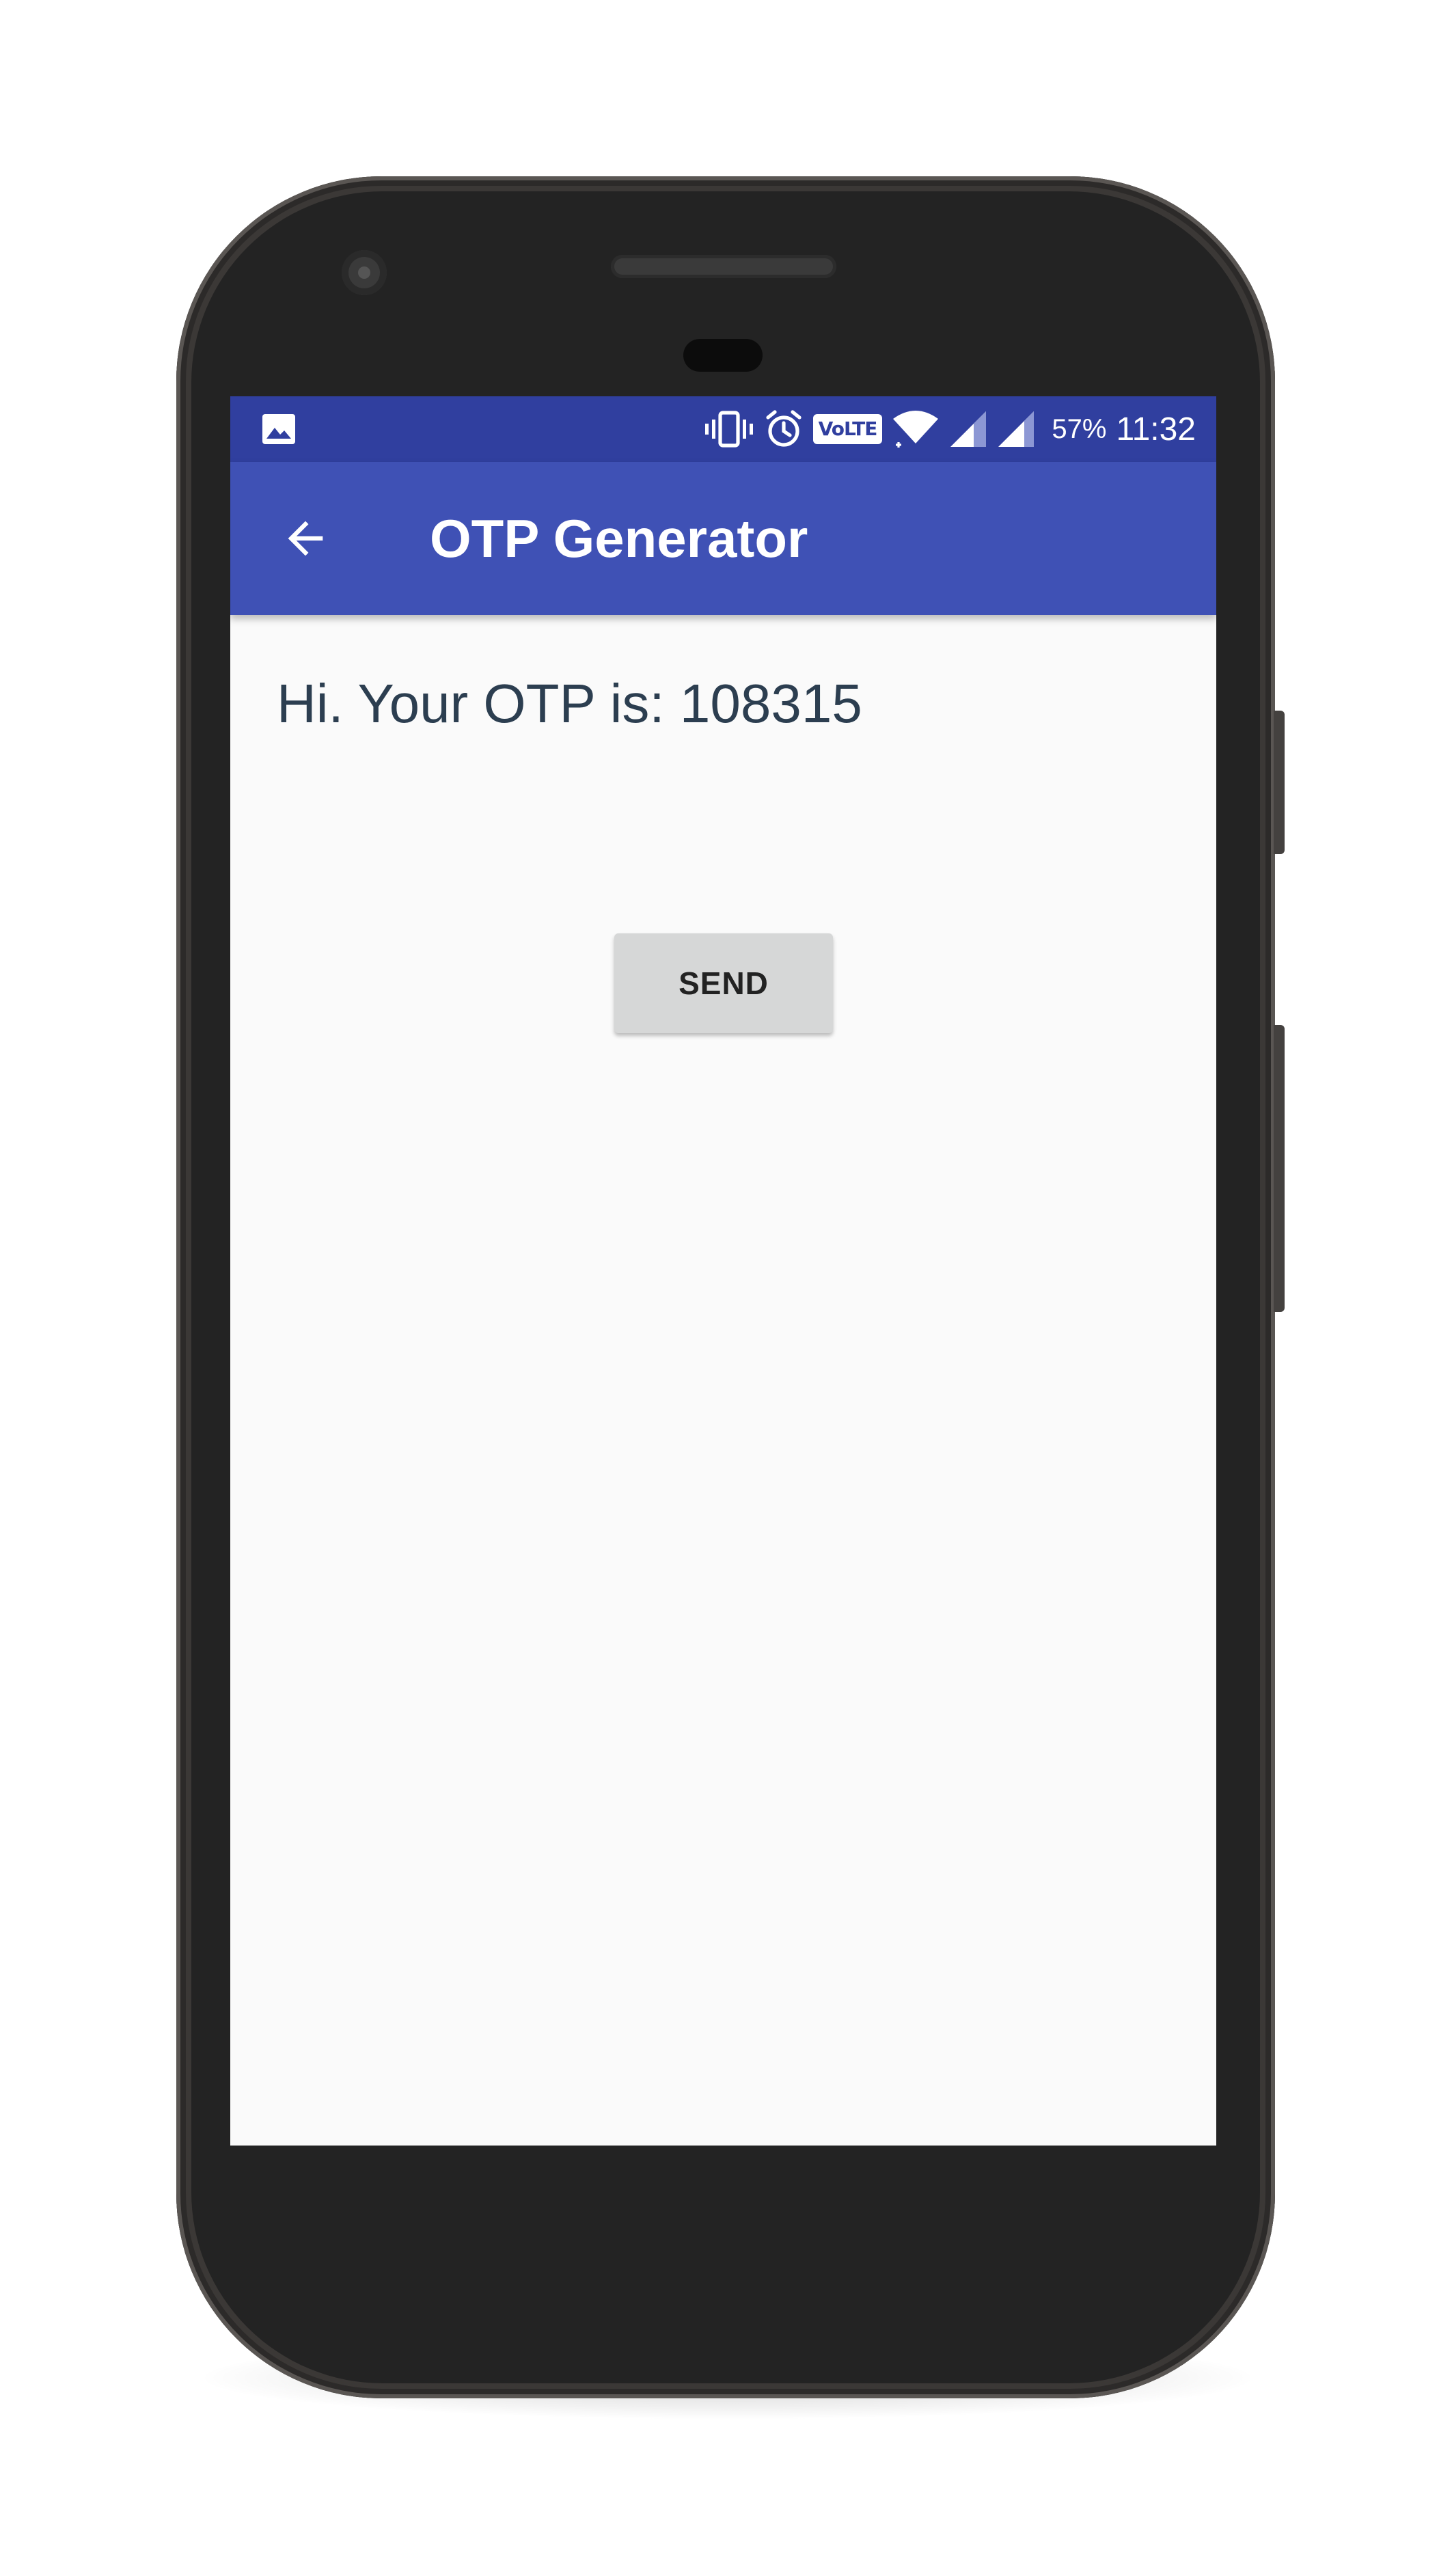 The width and height of the screenshot is (1452, 2576). What do you see at coordinates (1079, 428) in the screenshot?
I see `battery-percentage: 57%` at bounding box center [1079, 428].